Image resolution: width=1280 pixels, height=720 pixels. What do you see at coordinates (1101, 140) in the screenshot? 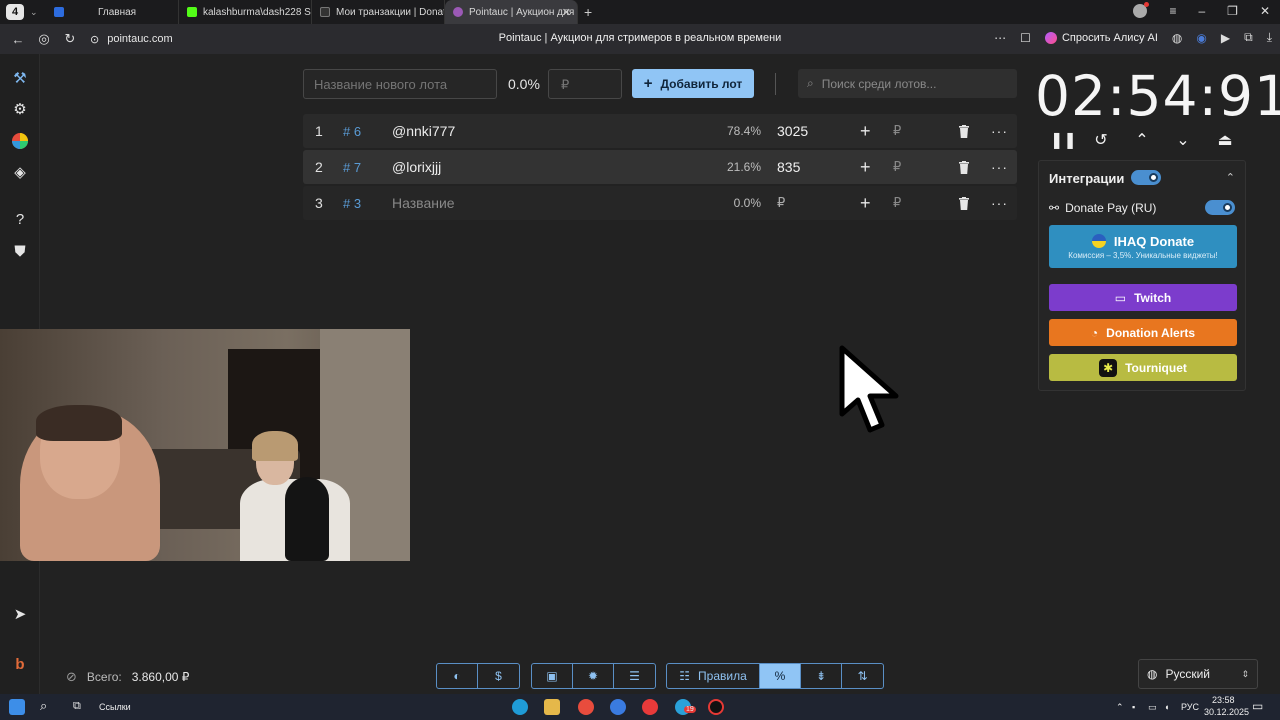
I see `reset-icon: ↺` at bounding box center [1101, 140].